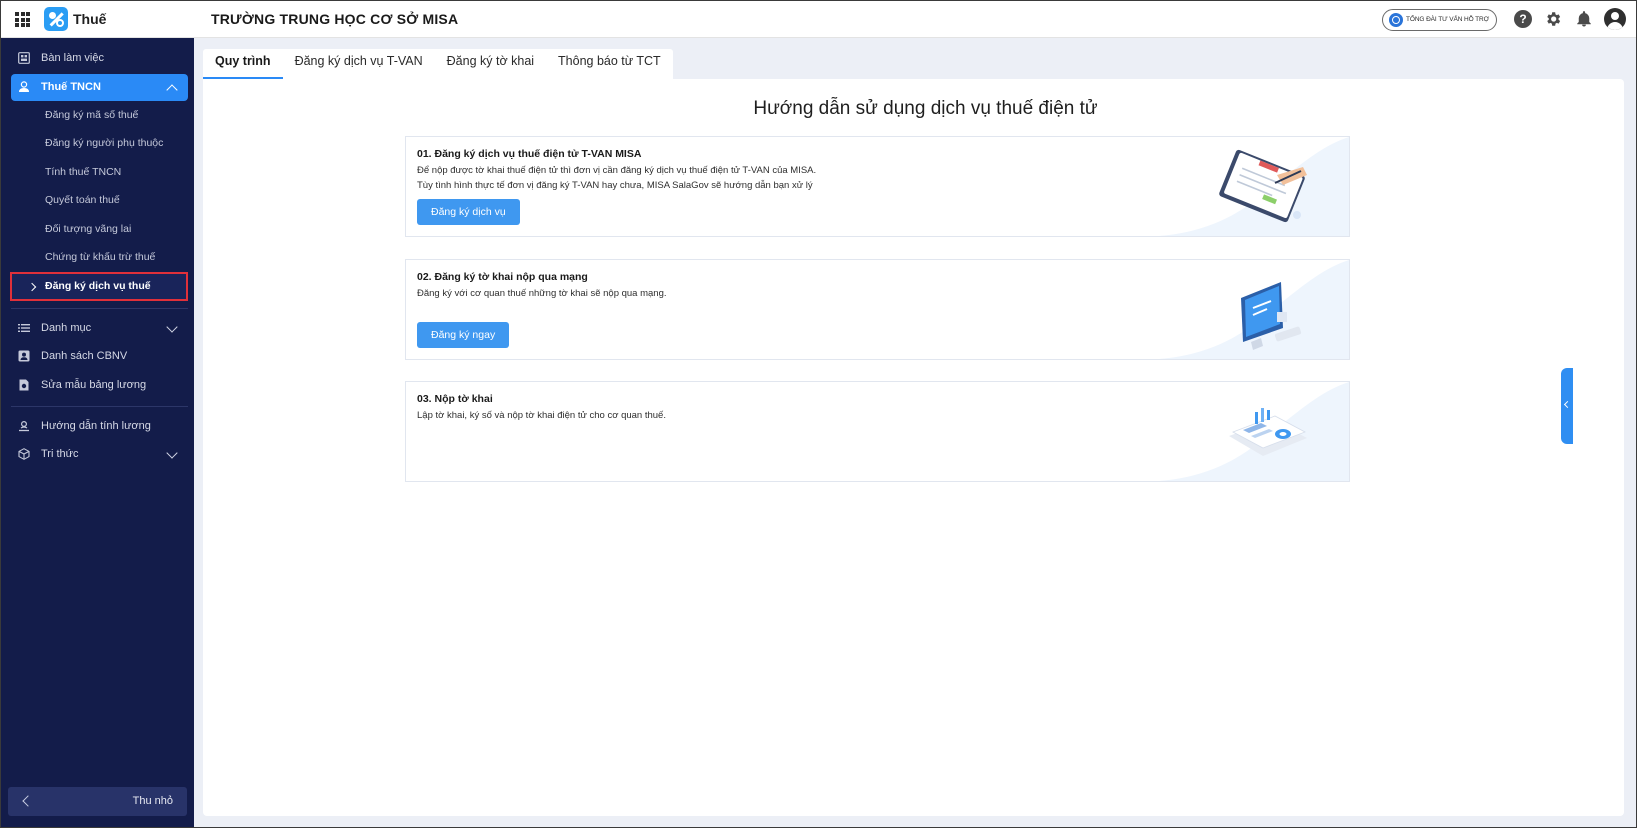  What do you see at coordinates (71, 87) in the screenshot?
I see `sidebar-item-label: Thuế TNCN` at bounding box center [71, 87].